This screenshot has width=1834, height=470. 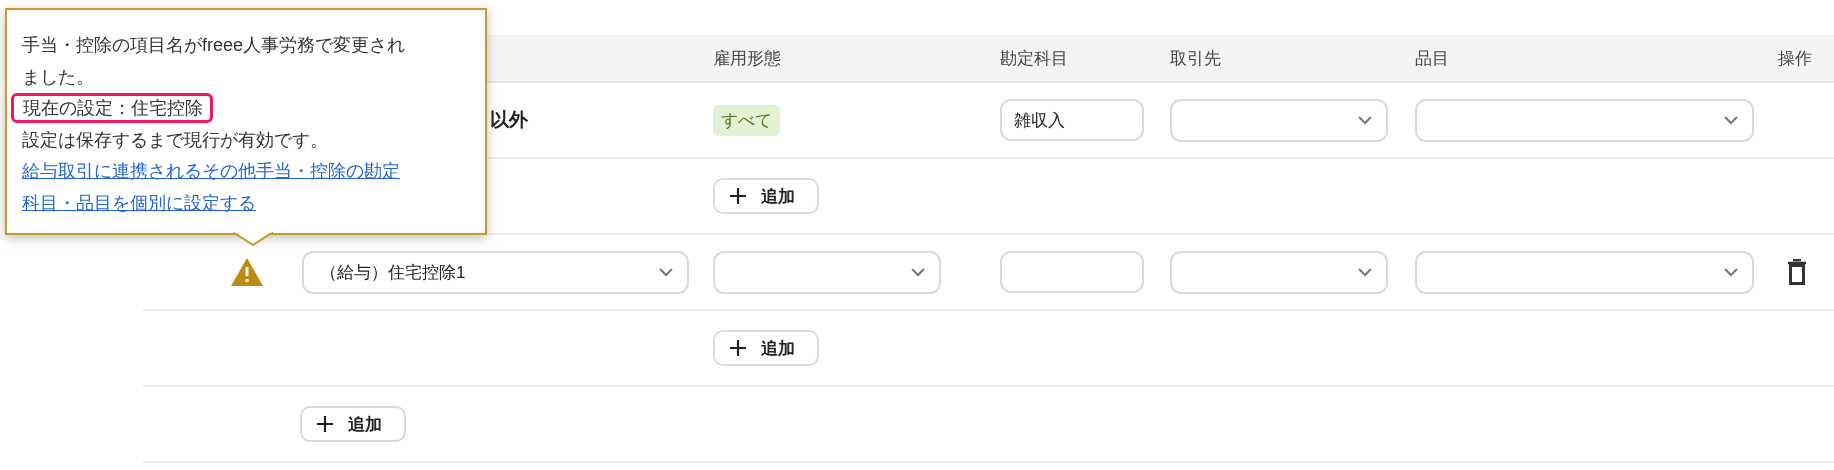 What do you see at coordinates (1797, 272) in the screenshot?
I see `trash-icon` at bounding box center [1797, 272].